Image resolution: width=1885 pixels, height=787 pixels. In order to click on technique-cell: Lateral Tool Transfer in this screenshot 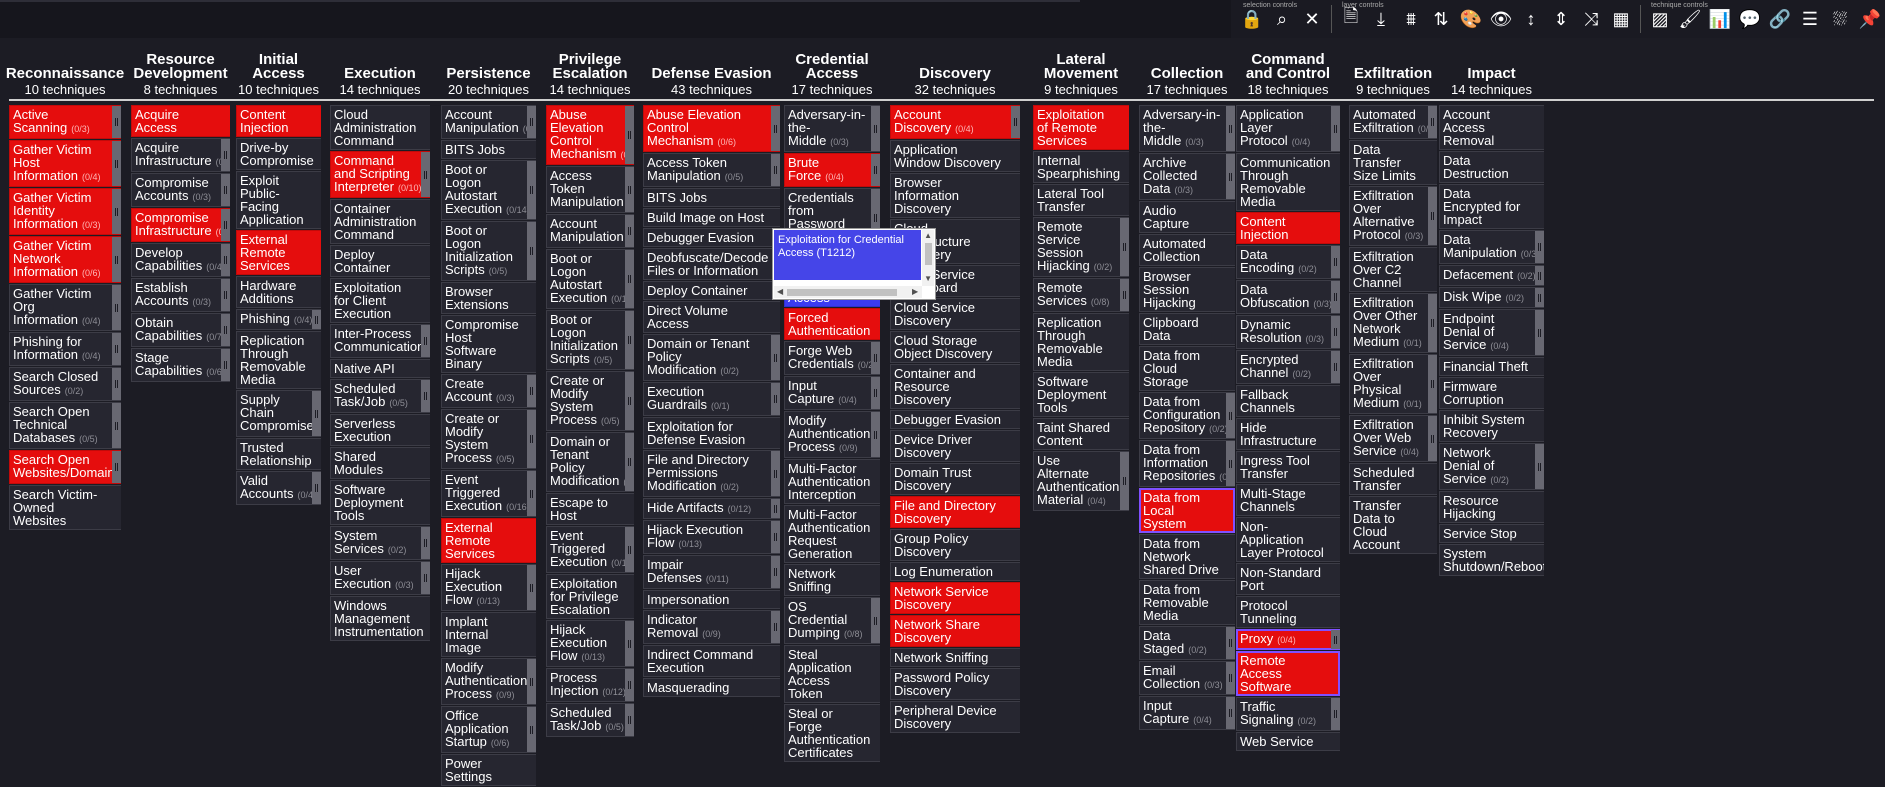, I will do `click(1081, 200)`.